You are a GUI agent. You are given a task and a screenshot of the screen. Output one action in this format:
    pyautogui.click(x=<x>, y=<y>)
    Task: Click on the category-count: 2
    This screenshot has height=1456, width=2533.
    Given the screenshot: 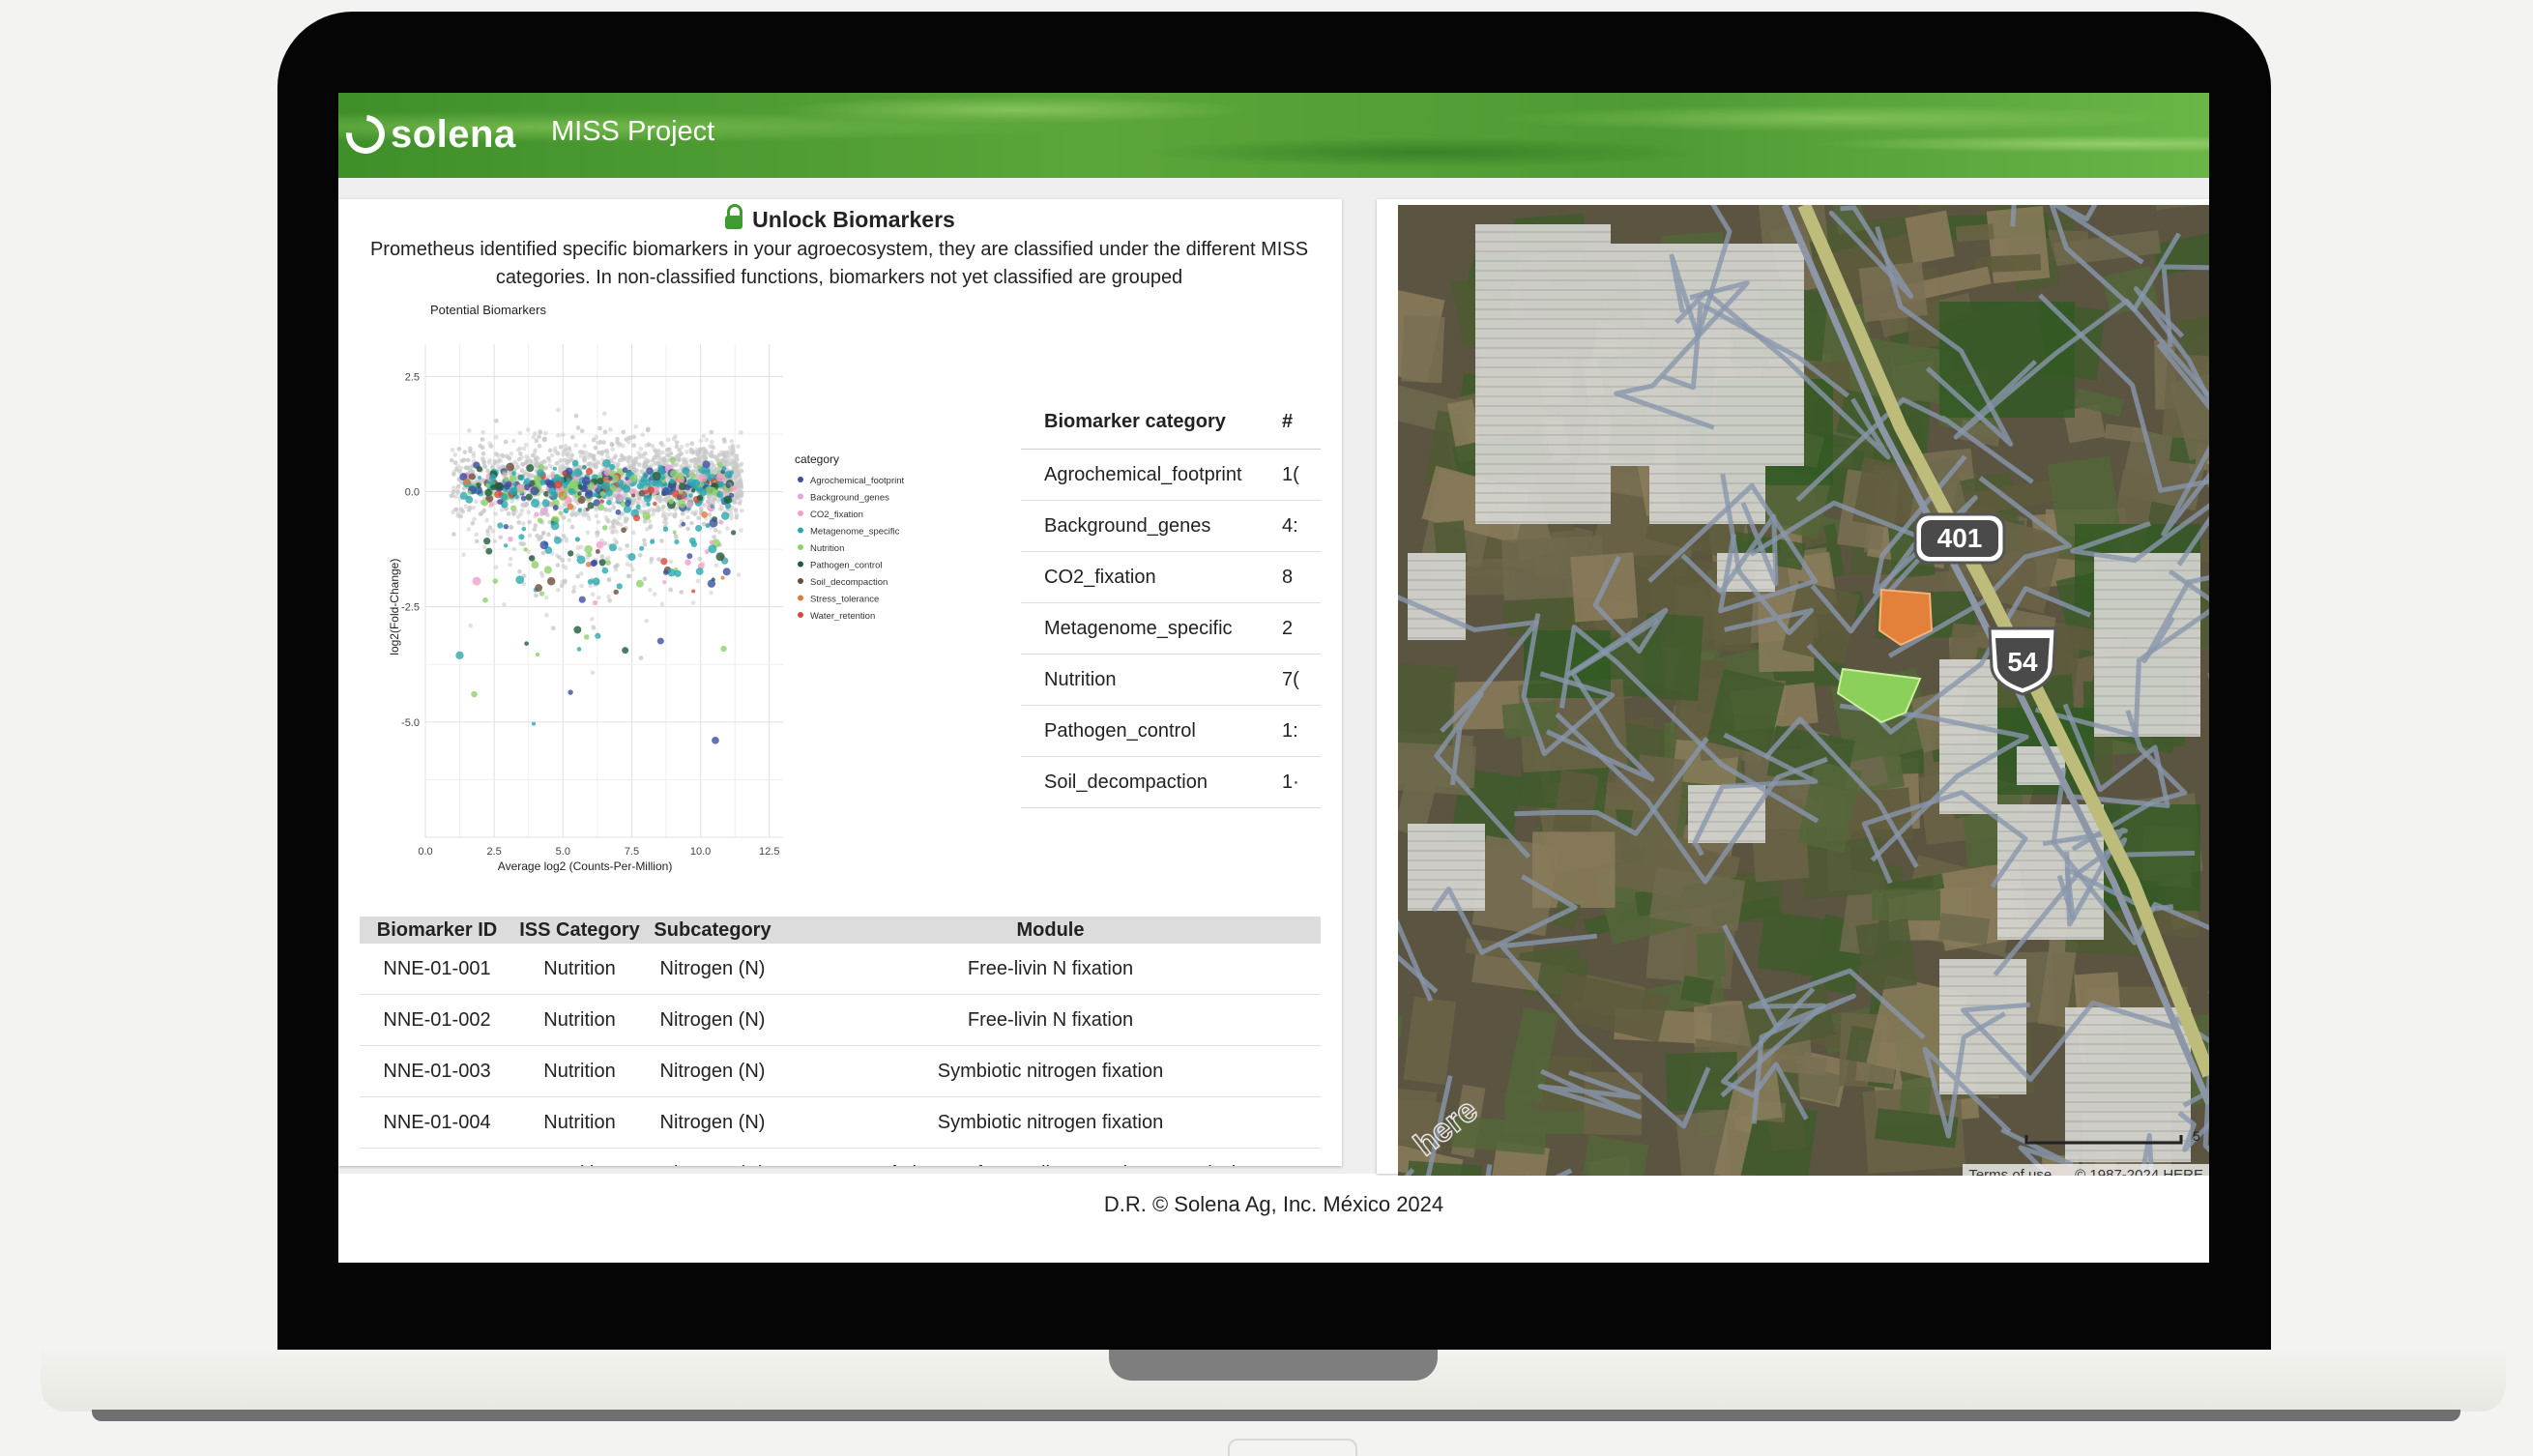 What is the action you would take?
    pyautogui.click(x=1288, y=628)
    